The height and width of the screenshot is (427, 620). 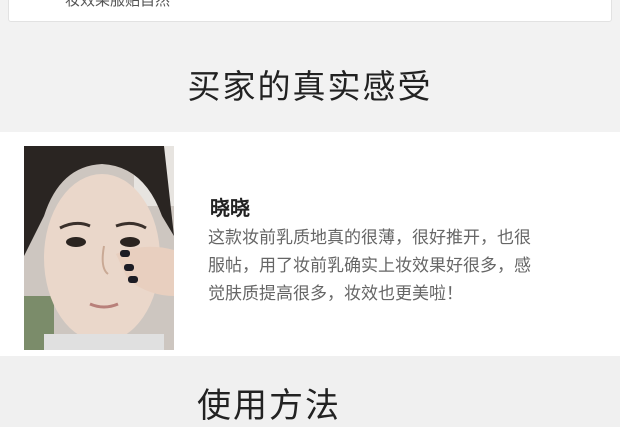 I want to click on reviewer-photo-image, so click(x=99, y=248).